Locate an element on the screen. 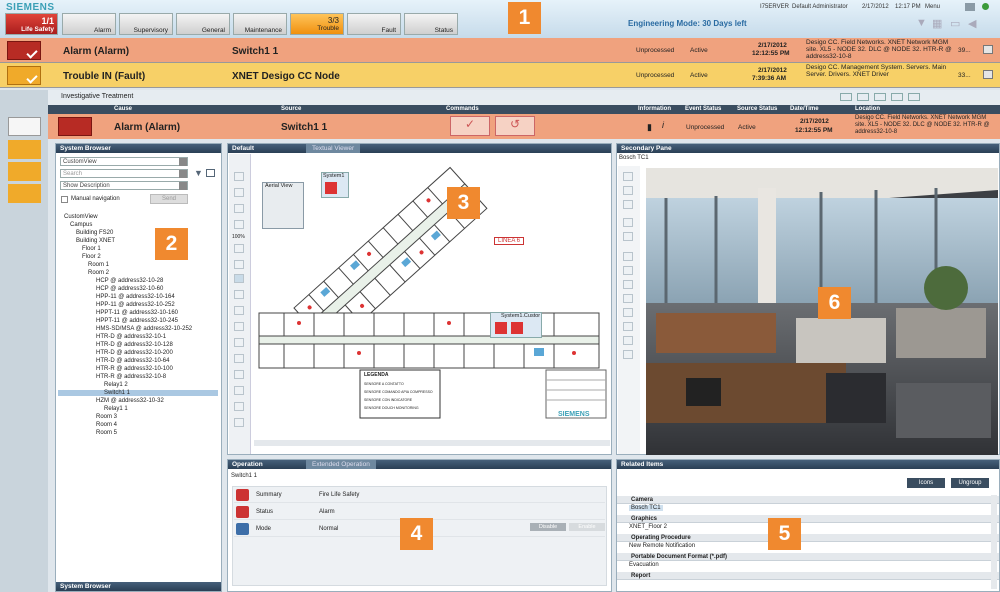  system-browser-footer: System Browser is located at coordinates (138, 586).